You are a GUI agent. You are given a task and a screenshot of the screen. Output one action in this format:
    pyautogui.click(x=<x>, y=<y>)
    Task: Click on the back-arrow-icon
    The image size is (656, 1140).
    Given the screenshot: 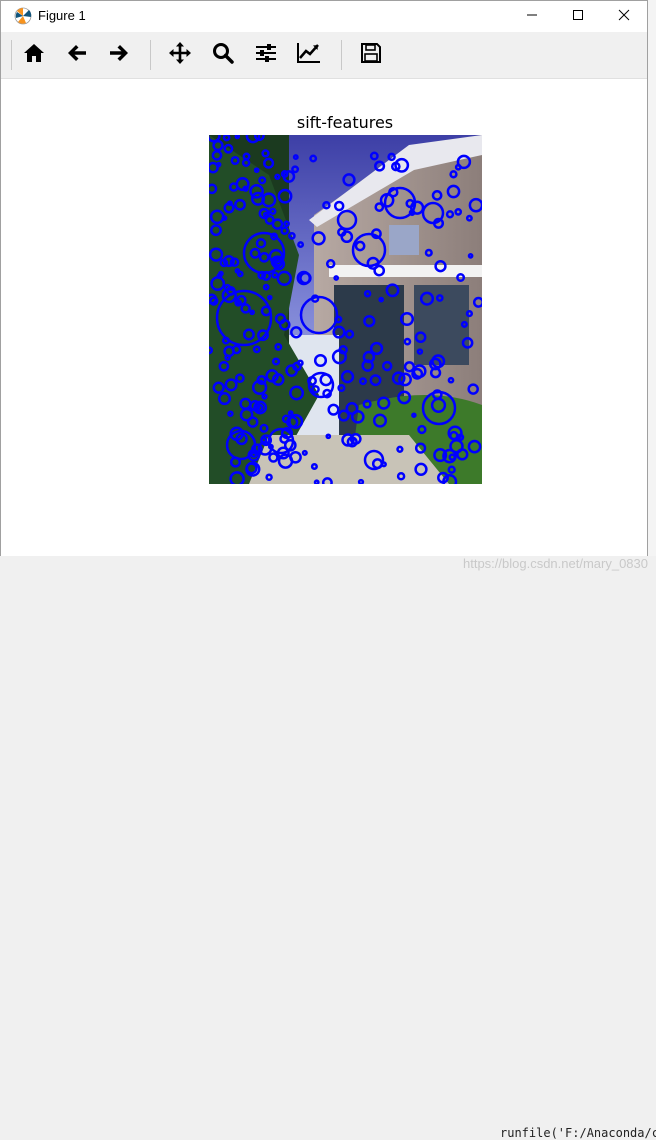 What is the action you would take?
    pyautogui.click(x=77, y=55)
    